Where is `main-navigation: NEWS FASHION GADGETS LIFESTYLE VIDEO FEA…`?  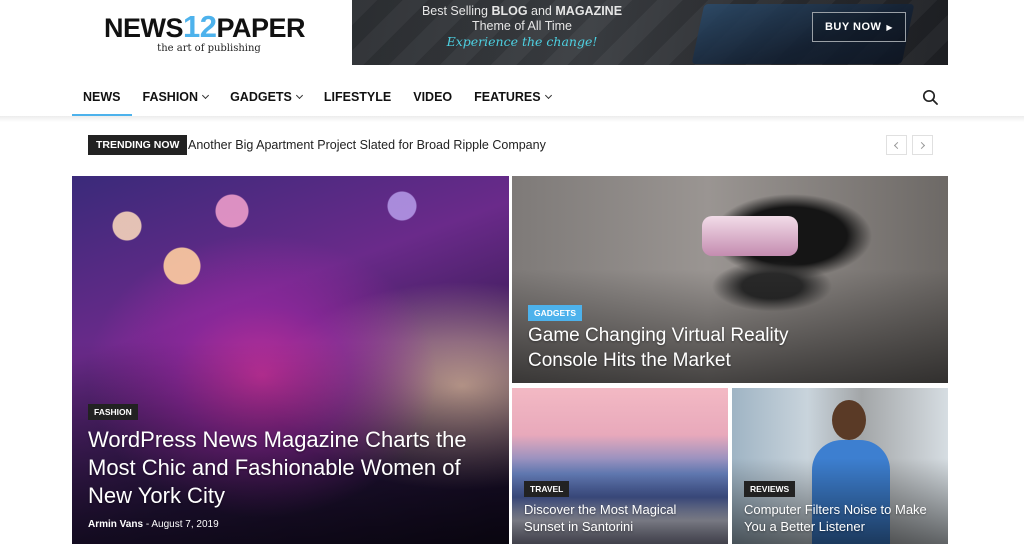
main-navigation: NEWS FASHION GADGETS LIFESTYLE VIDEO FEA… is located at coordinates (510, 97).